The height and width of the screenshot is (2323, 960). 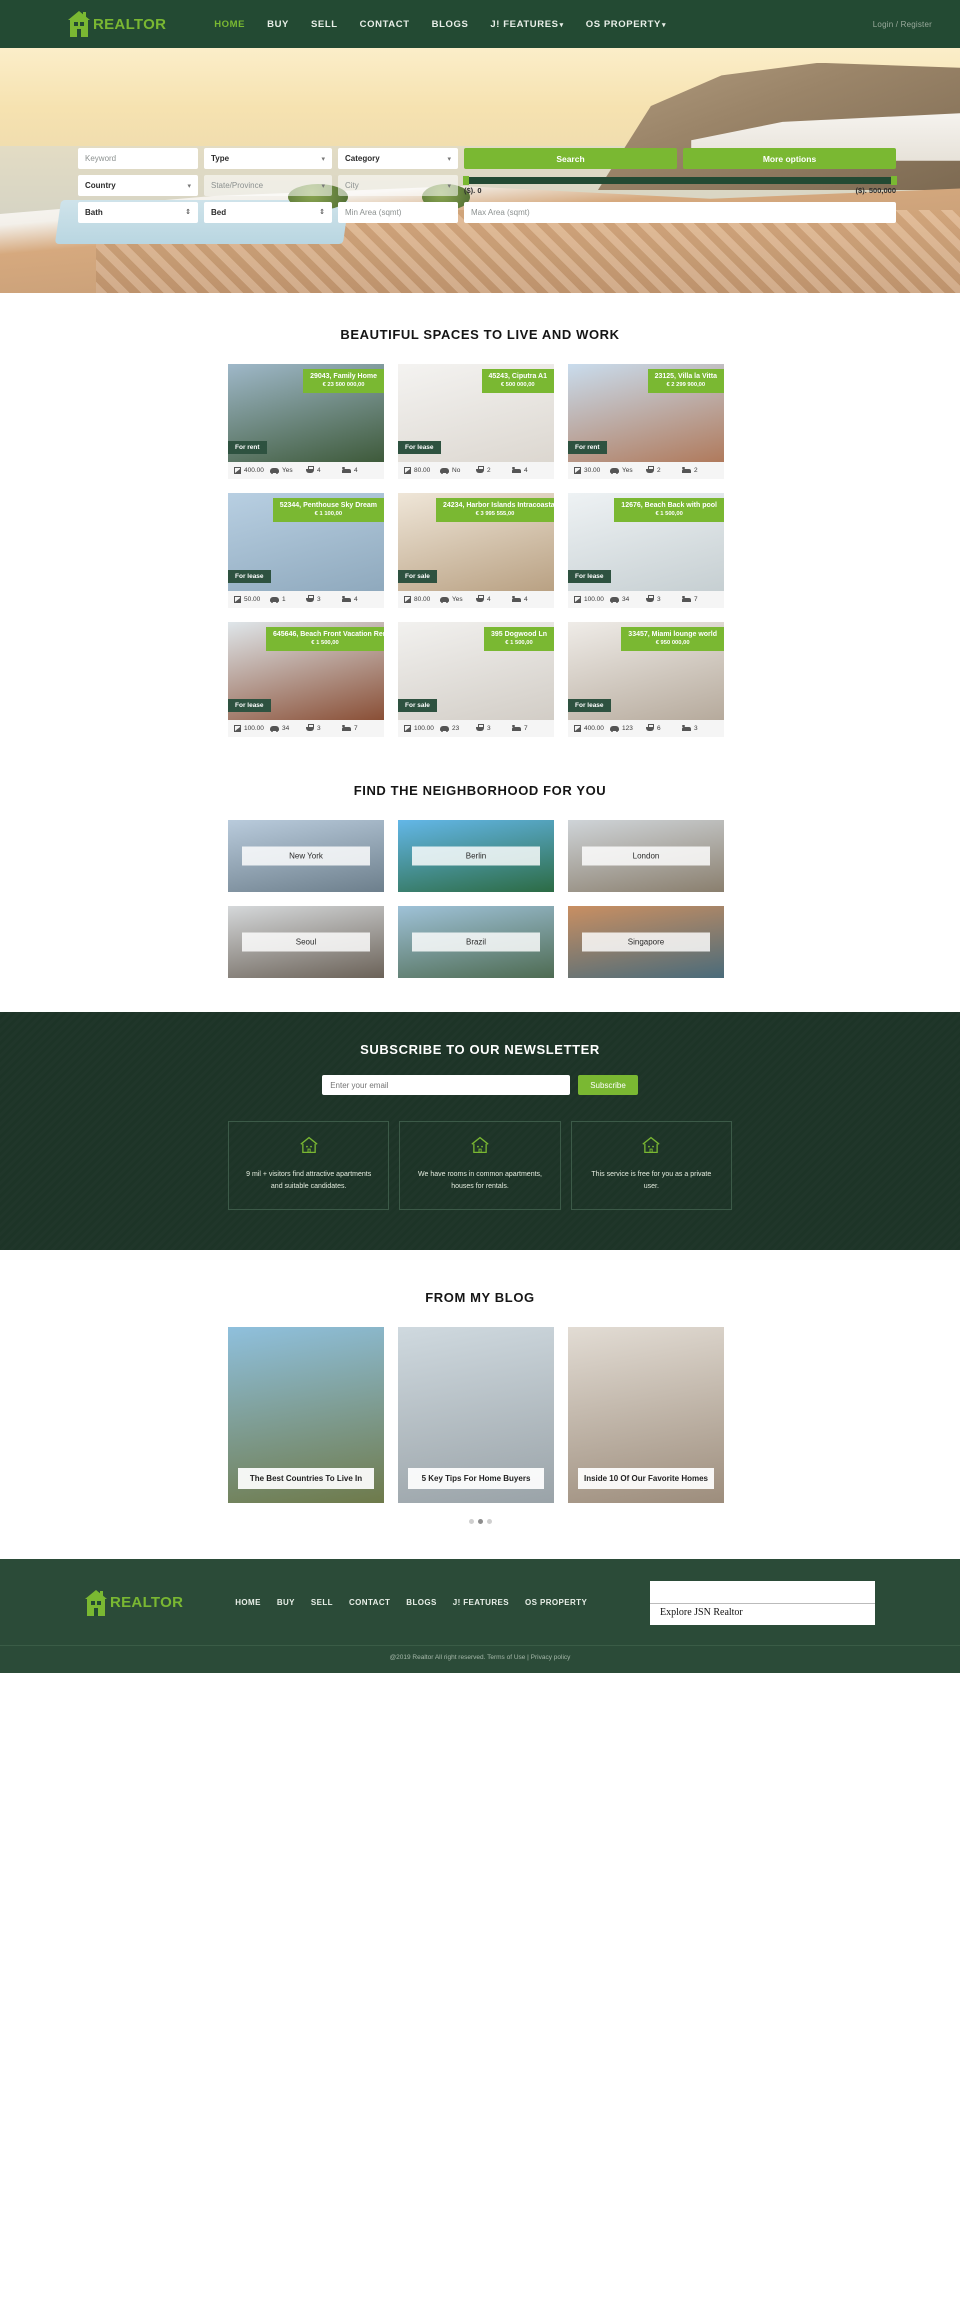 What do you see at coordinates (626, 24) in the screenshot?
I see `nav-item-os-property: OS PROPERTY▾` at bounding box center [626, 24].